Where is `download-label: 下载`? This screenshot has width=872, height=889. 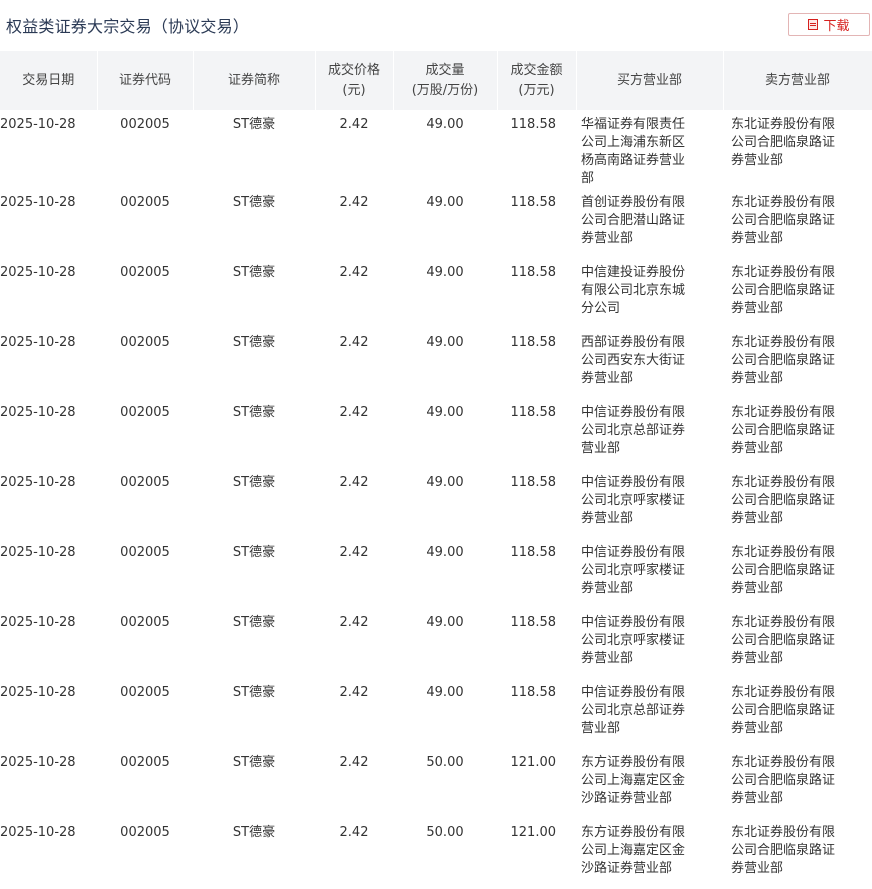
download-label: 下载 is located at coordinates (836, 26).